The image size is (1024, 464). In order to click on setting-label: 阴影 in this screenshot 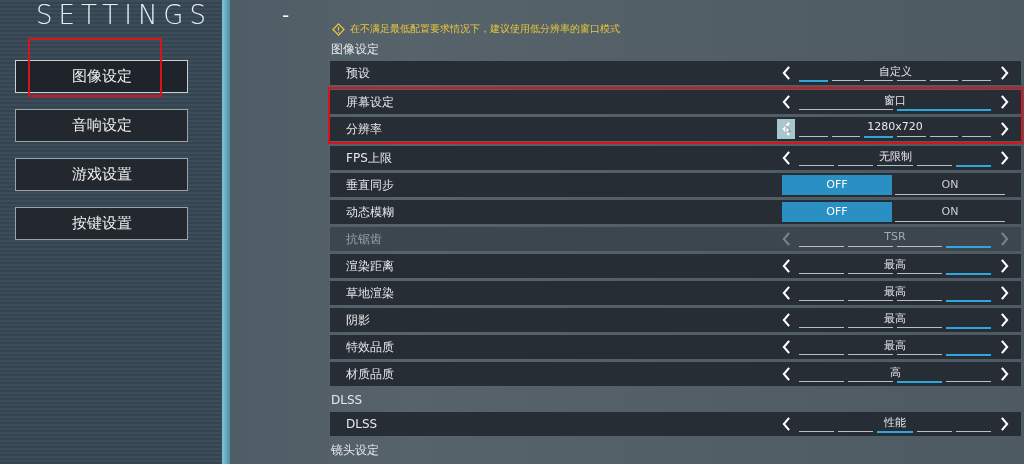, I will do `click(358, 320)`.